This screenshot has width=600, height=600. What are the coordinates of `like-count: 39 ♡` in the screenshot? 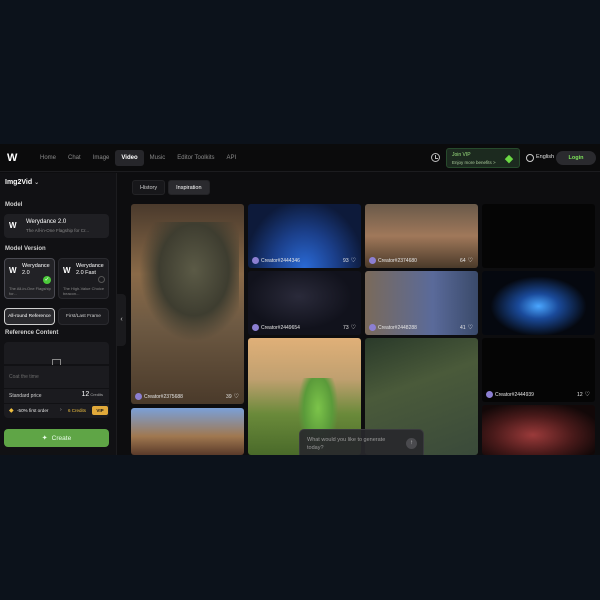 It's located at (232, 397).